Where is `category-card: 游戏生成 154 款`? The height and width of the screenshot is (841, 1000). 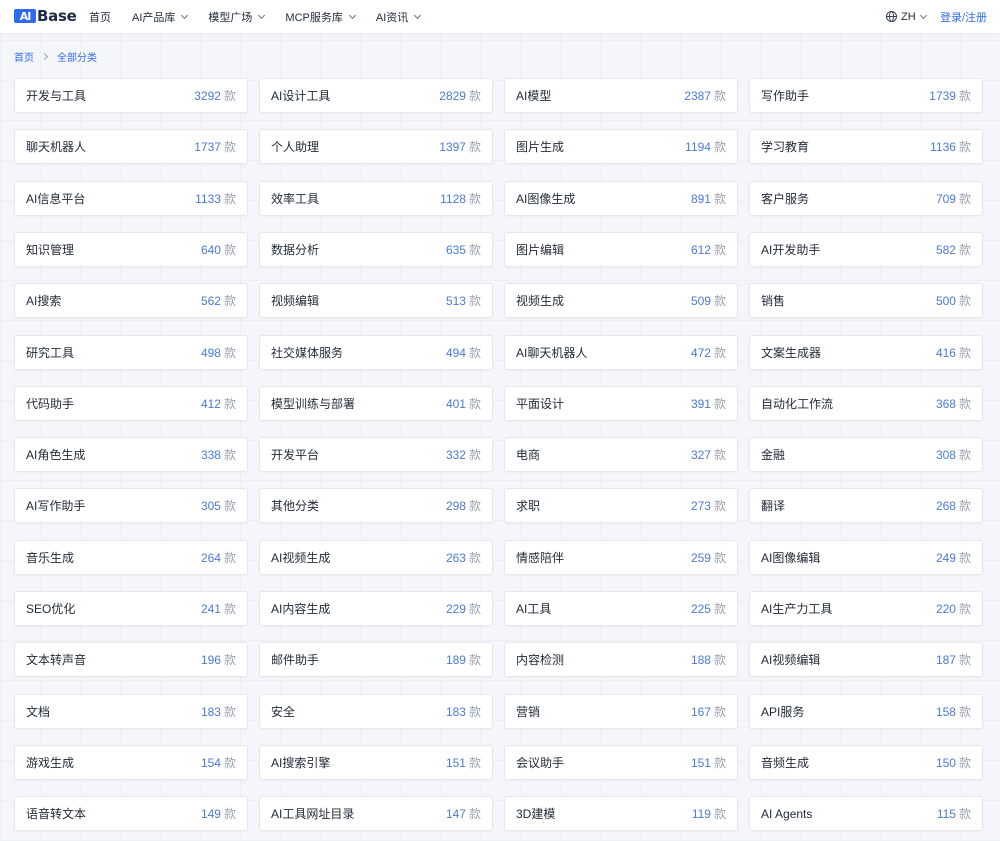
category-card: 游戏生成 154 款 is located at coordinates (131, 762).